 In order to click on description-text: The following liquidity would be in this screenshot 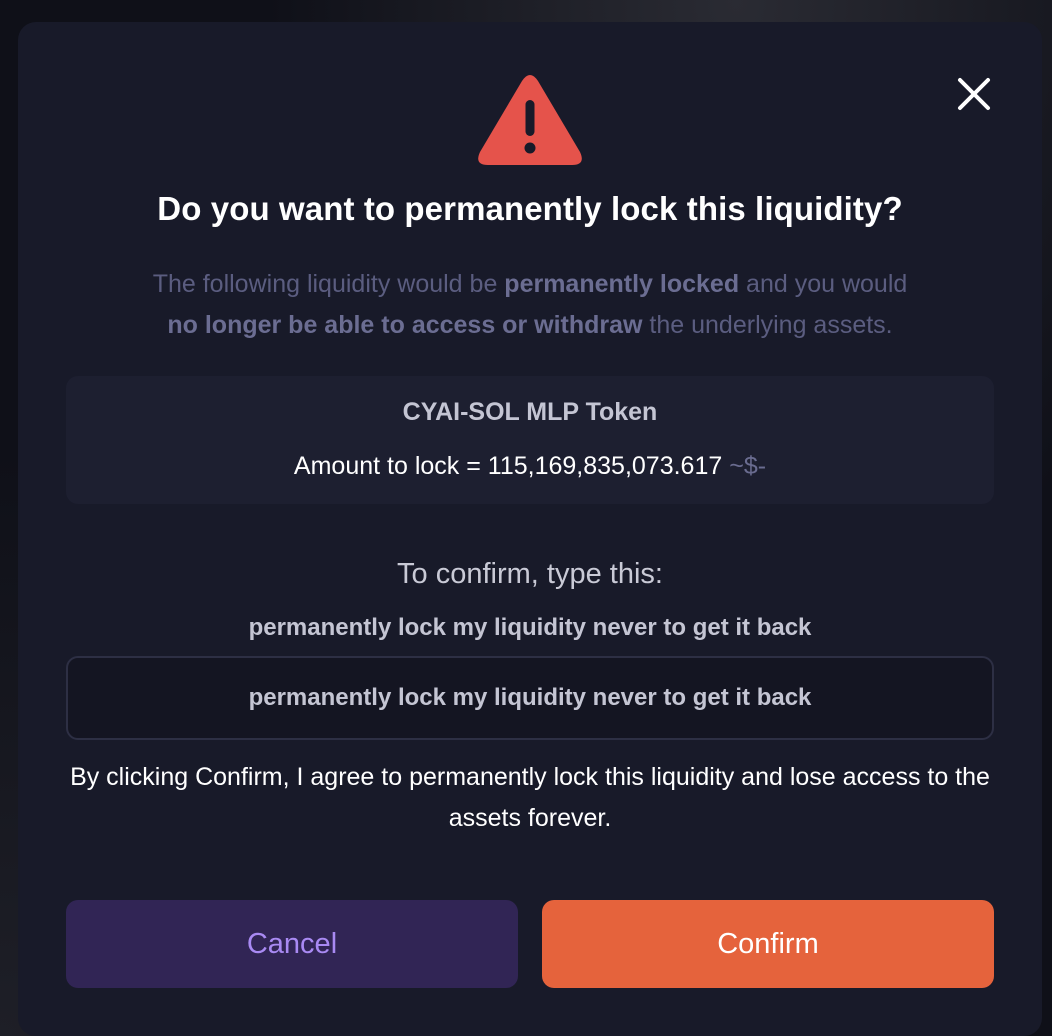, I will do `click(328, 284)`.